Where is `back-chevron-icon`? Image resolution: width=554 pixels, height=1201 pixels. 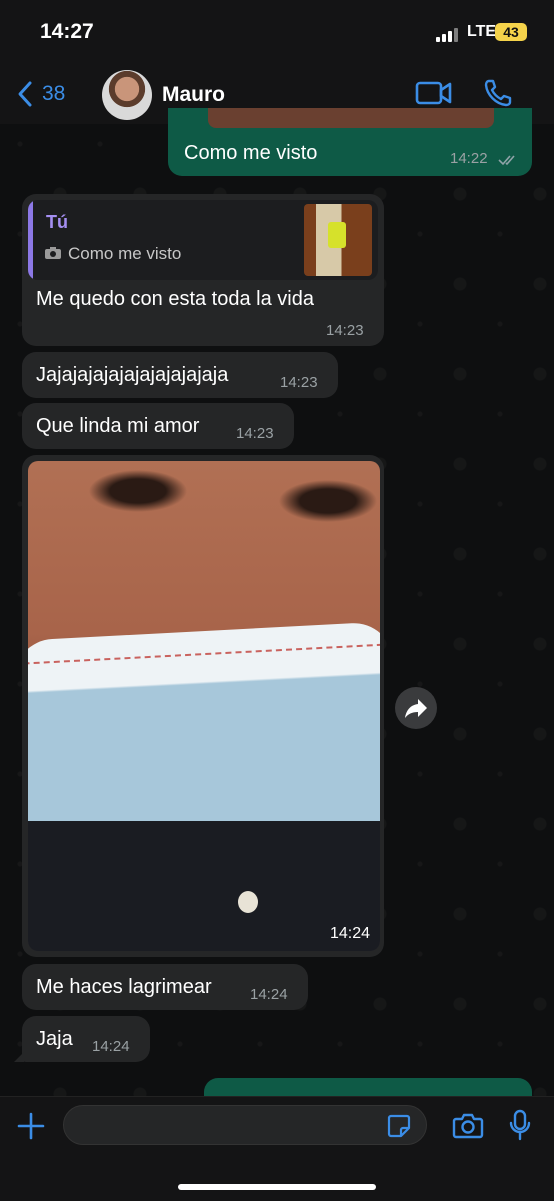 back-chevron-icon is located at coordinates (25, 94).